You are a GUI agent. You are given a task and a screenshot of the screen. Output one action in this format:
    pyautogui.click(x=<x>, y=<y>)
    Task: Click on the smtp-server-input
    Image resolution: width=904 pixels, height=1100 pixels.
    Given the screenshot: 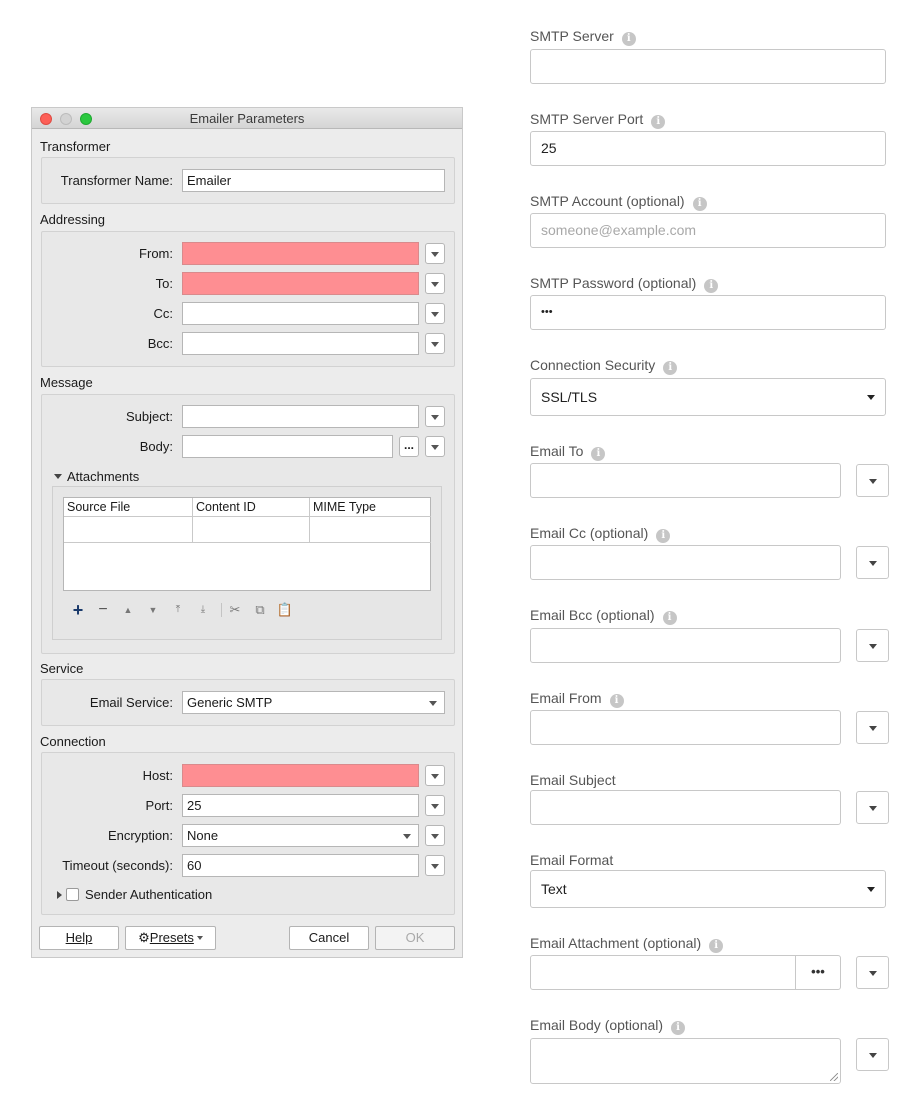 What is the action you would take?
    pyautogui.click(x=708, y=66)
    